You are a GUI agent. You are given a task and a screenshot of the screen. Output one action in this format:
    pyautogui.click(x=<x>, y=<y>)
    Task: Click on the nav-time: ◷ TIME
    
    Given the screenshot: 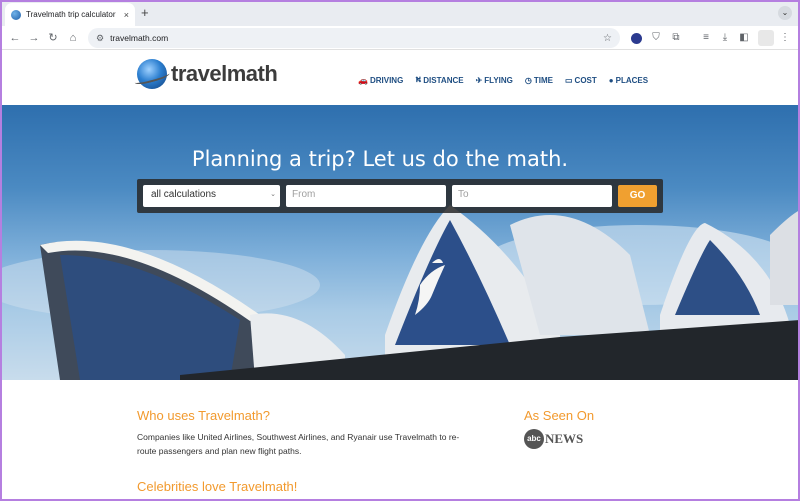 What is the action you would take?
    pyautogui.click(x=539, y=80)
    